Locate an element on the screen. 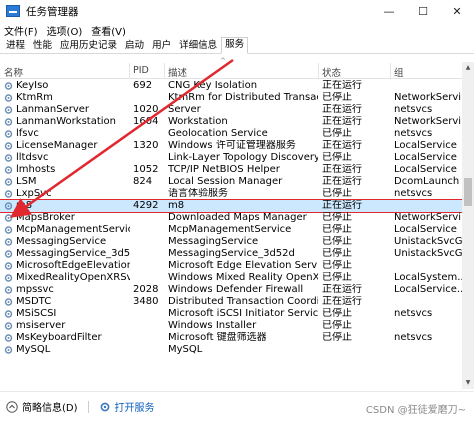 The height and width of the screenshot is (421, 474). service-name: LSM is located at coordinates (26, 181).